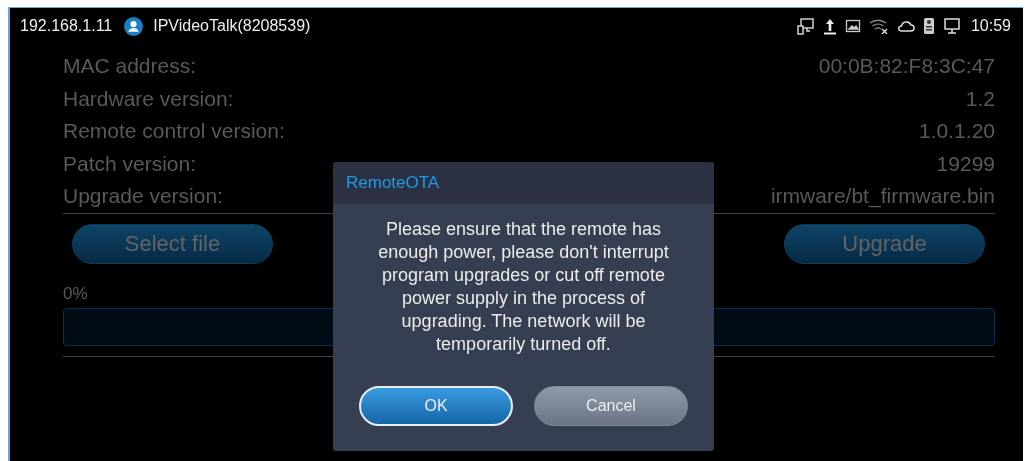  What do you see at coordinates (928, 26) in the screenshot?
I see `remote-icon` at bounding box center [928, 26].